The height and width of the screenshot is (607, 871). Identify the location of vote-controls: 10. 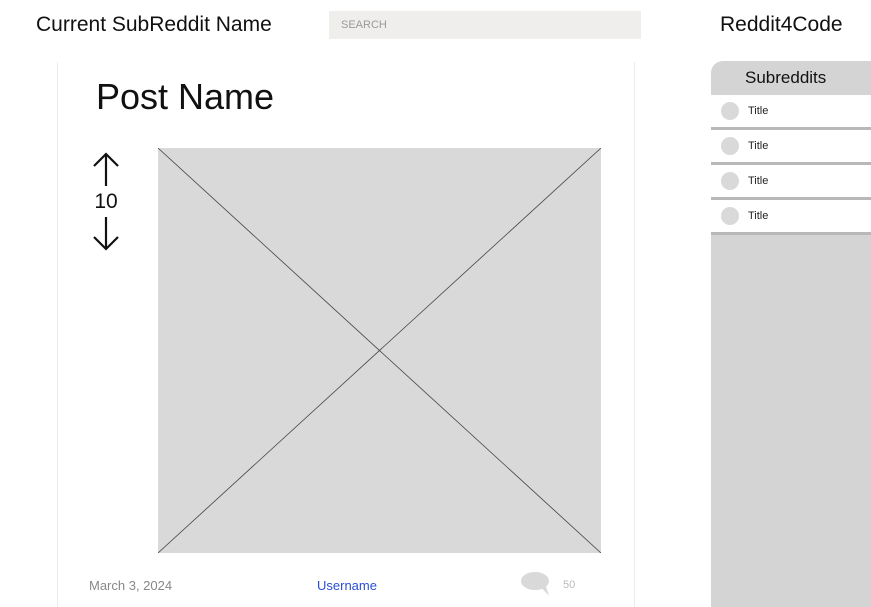
(106, 201).